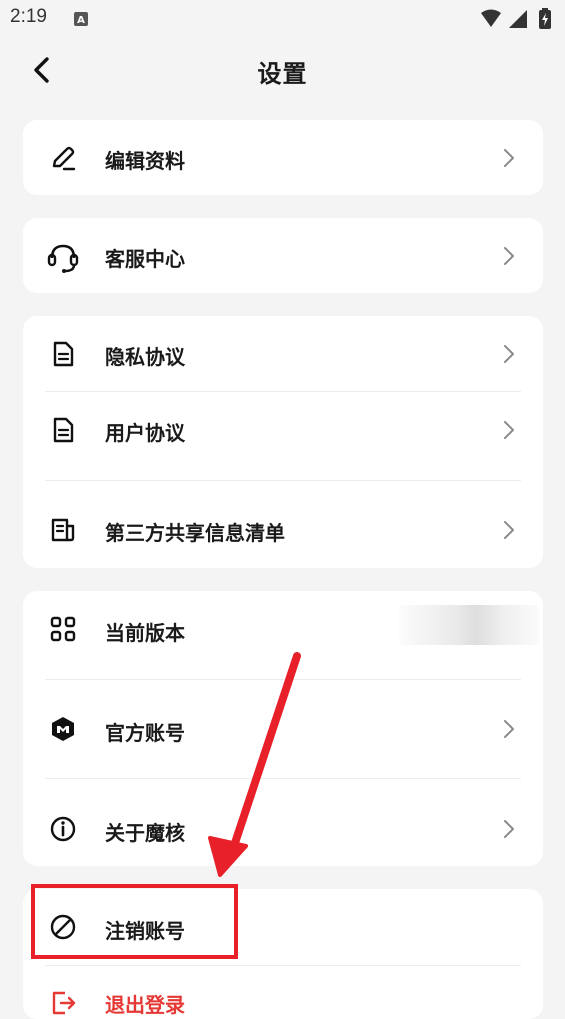 This screenshot has width=565, height=1019. What do you see at coordinates (28, 16) in the screenshot?
I see `status-time: 2:19` at bounding box center [28, 16].